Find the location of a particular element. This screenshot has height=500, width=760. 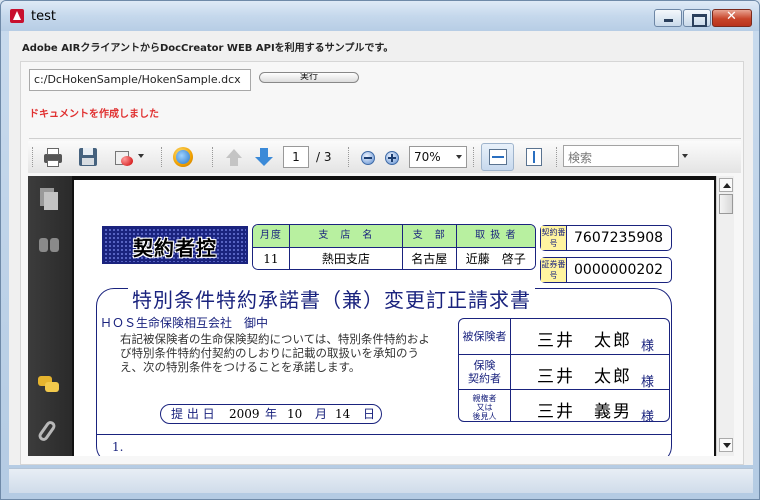

execute-button: 実行 is located at coordinates (309, 77).